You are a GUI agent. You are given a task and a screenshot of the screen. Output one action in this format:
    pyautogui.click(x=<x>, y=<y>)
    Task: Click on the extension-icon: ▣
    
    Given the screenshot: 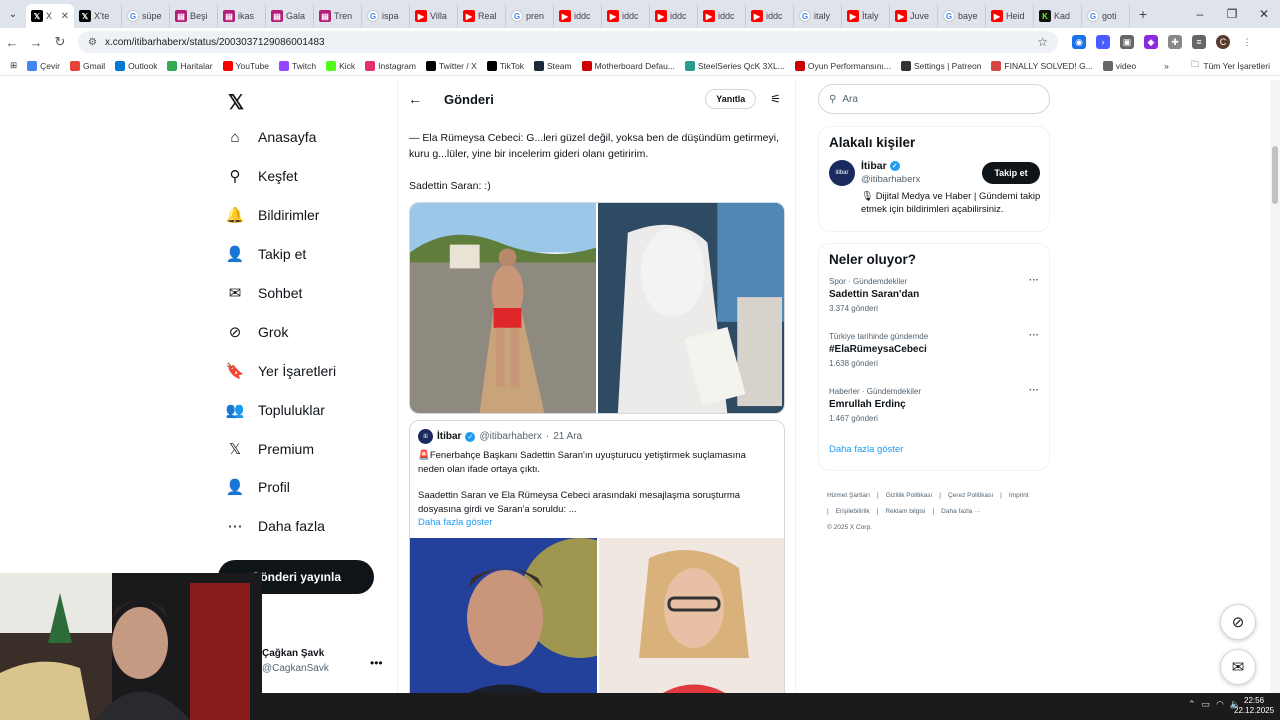 What is the action you would take?
    pyautogui.click(x=1127, y=42)
    